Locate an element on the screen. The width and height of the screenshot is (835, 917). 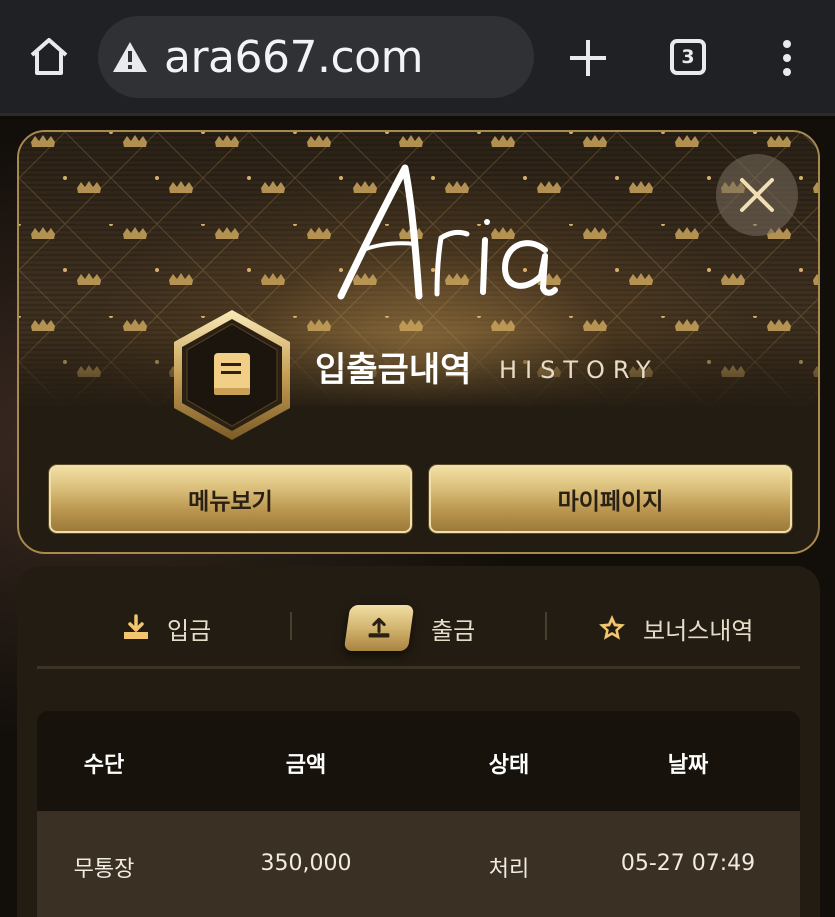
cell-amount: 350,000 is located at coordinates (306, 863).